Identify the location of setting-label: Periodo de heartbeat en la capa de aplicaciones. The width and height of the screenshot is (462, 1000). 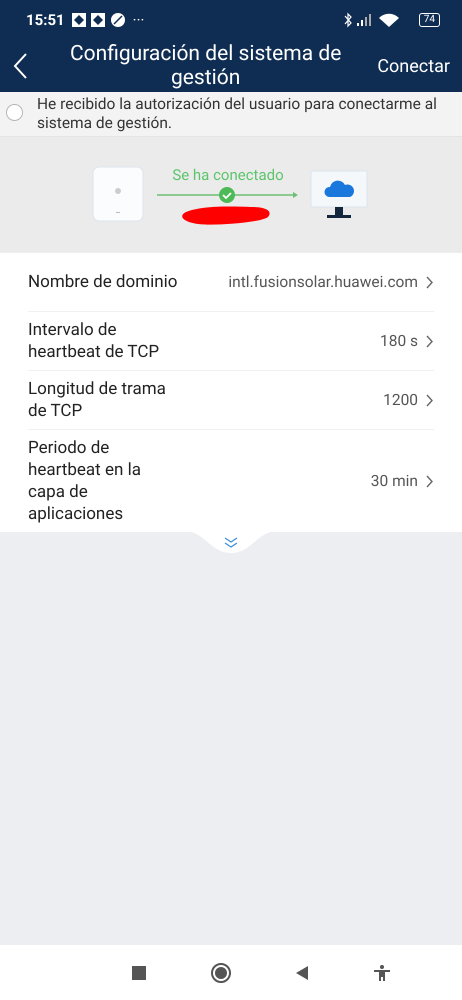
(85, 481).